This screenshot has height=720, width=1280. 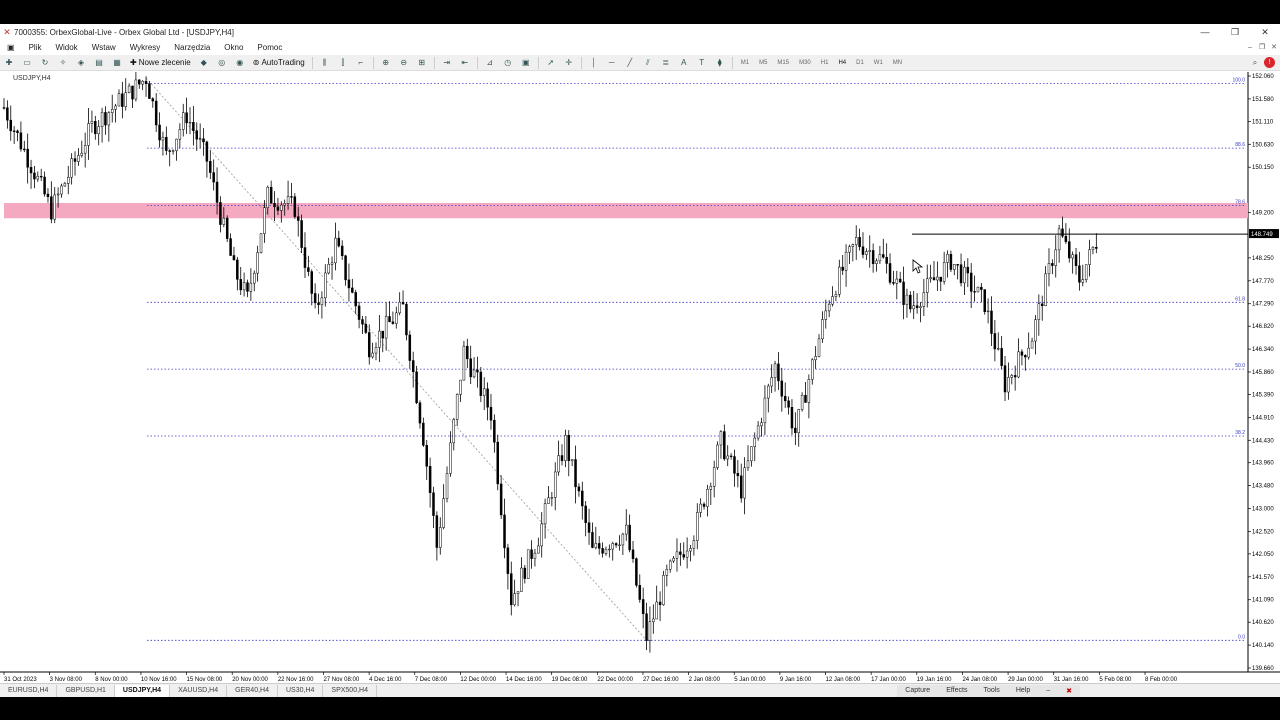 What do you see at coordinates (11, 47) in the screenshot?
I see `menu-app-icon: ▣` at bounding box center [11, 47].